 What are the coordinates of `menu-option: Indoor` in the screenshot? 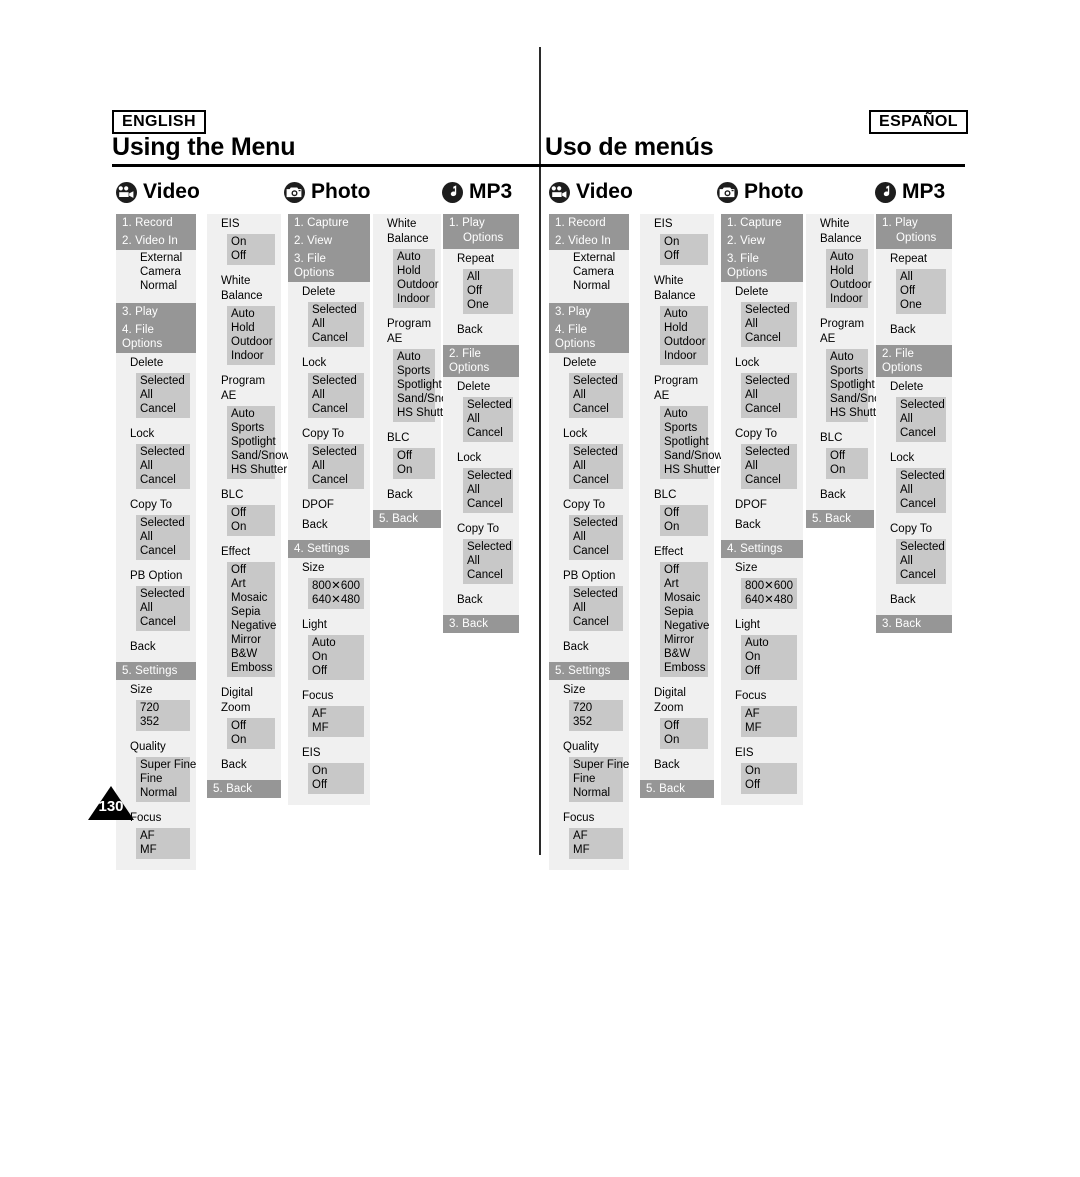 It's located at (251, 356).